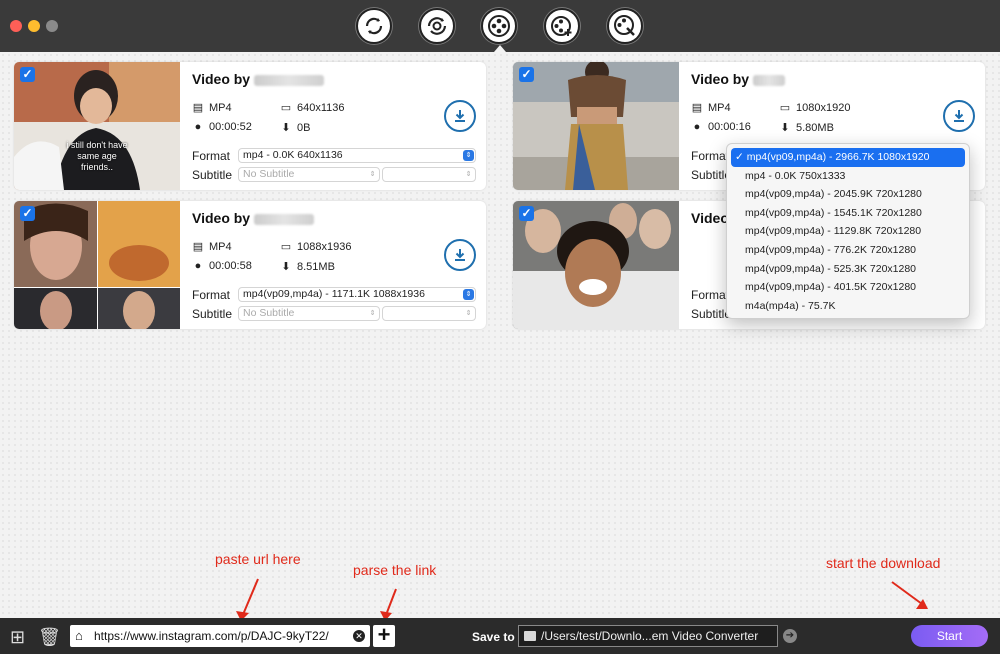 Image resolution: width=1000 pixels, height=654 pixels. I want to click on window-close-button, so click(16, 26).